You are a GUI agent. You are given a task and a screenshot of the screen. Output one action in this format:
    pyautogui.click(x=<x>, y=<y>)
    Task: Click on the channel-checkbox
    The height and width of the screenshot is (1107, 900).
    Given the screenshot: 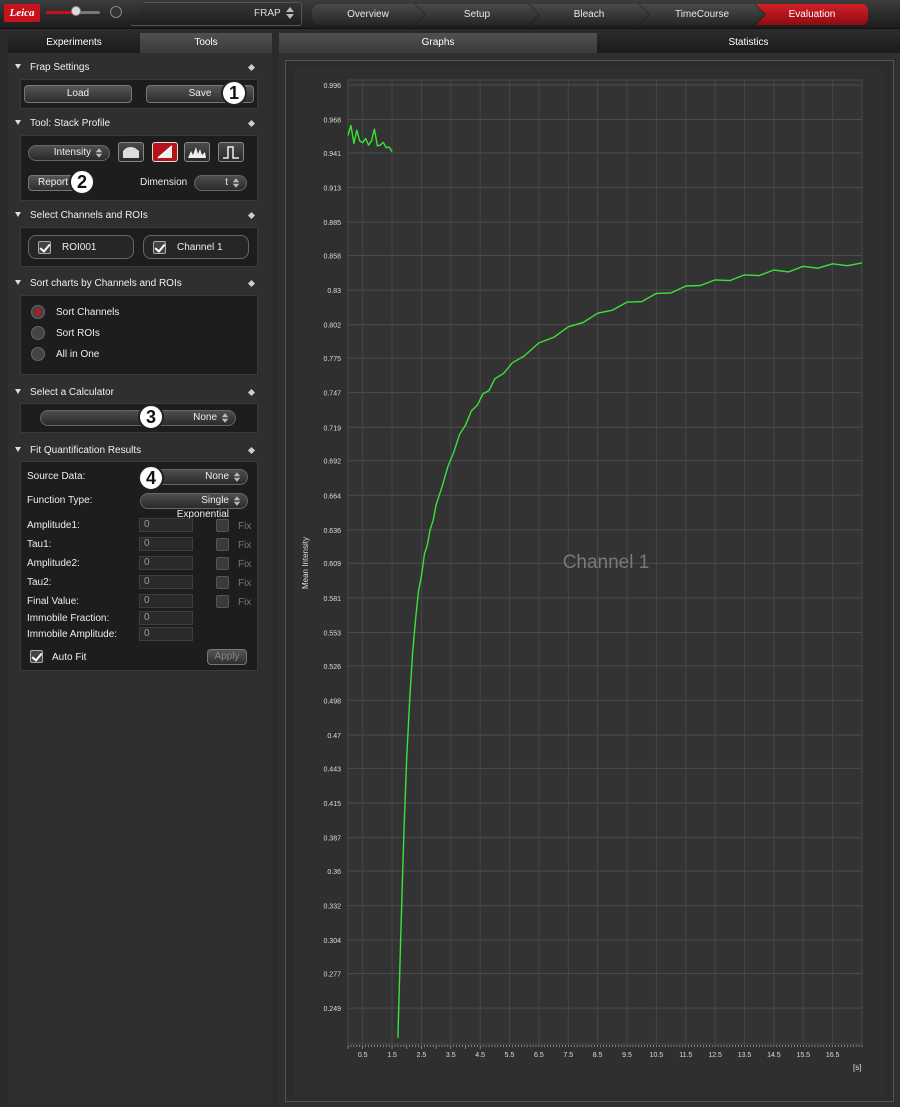 What is the action you would take?
    pyautogui.click(x=159, y=247)
    